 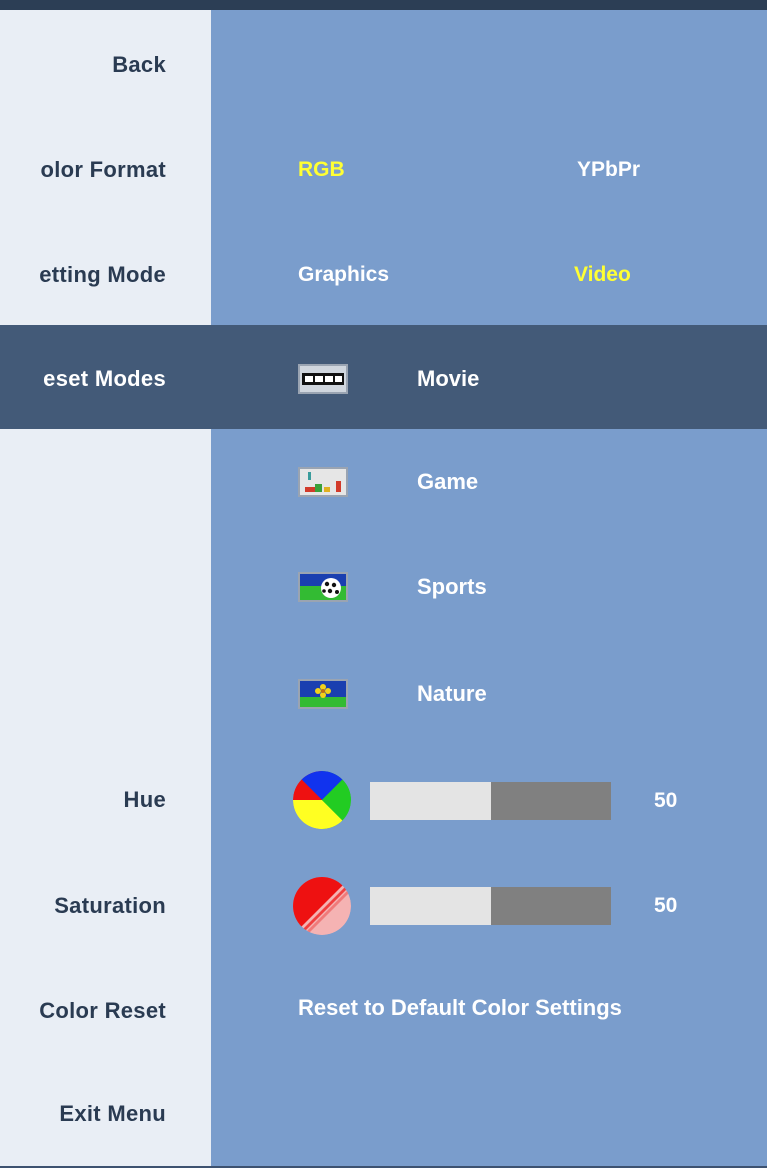 I want to click on menu-item-color-reset: Color Reset, so click(x=102, y=1011).